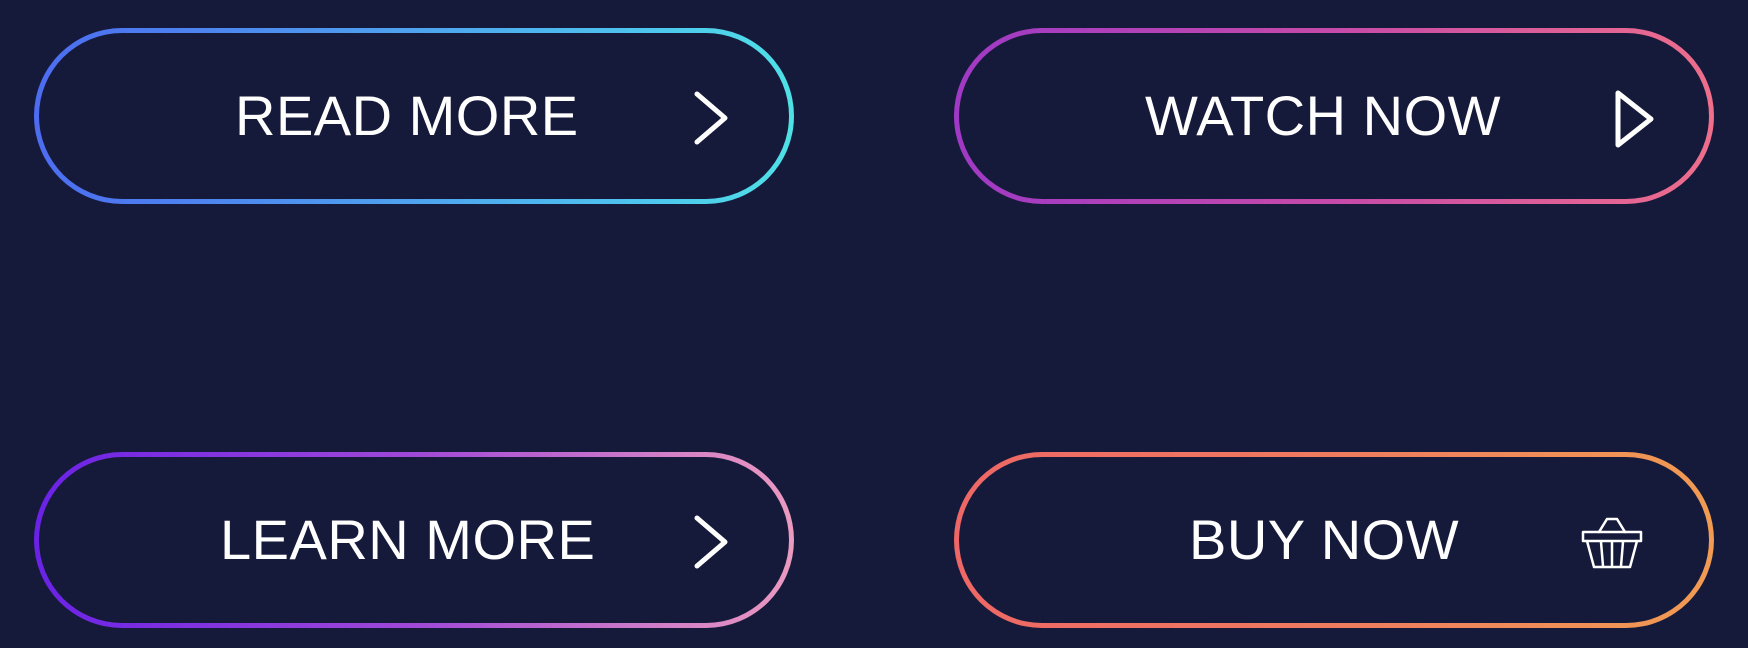 This screenshot has width=1748, height=648. I want to click on learn-more-button: LEARN MORE, so click(414, 540).